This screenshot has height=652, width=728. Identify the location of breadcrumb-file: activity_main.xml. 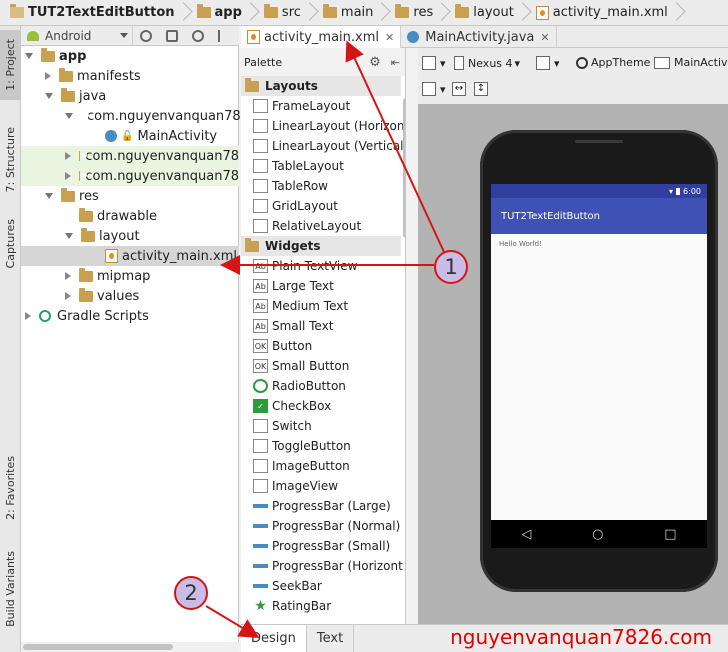
(609, 13).